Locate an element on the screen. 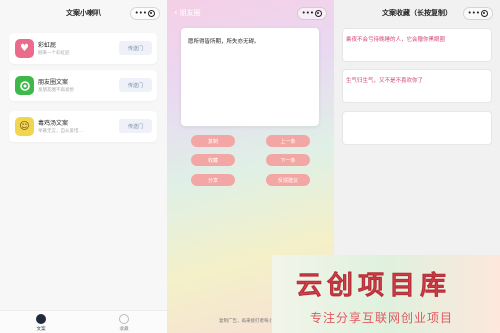 The width and height of the screenshot is (500, 333). home-navbar: 文案小喇叭 ••• is located at coordinates (83, 13).